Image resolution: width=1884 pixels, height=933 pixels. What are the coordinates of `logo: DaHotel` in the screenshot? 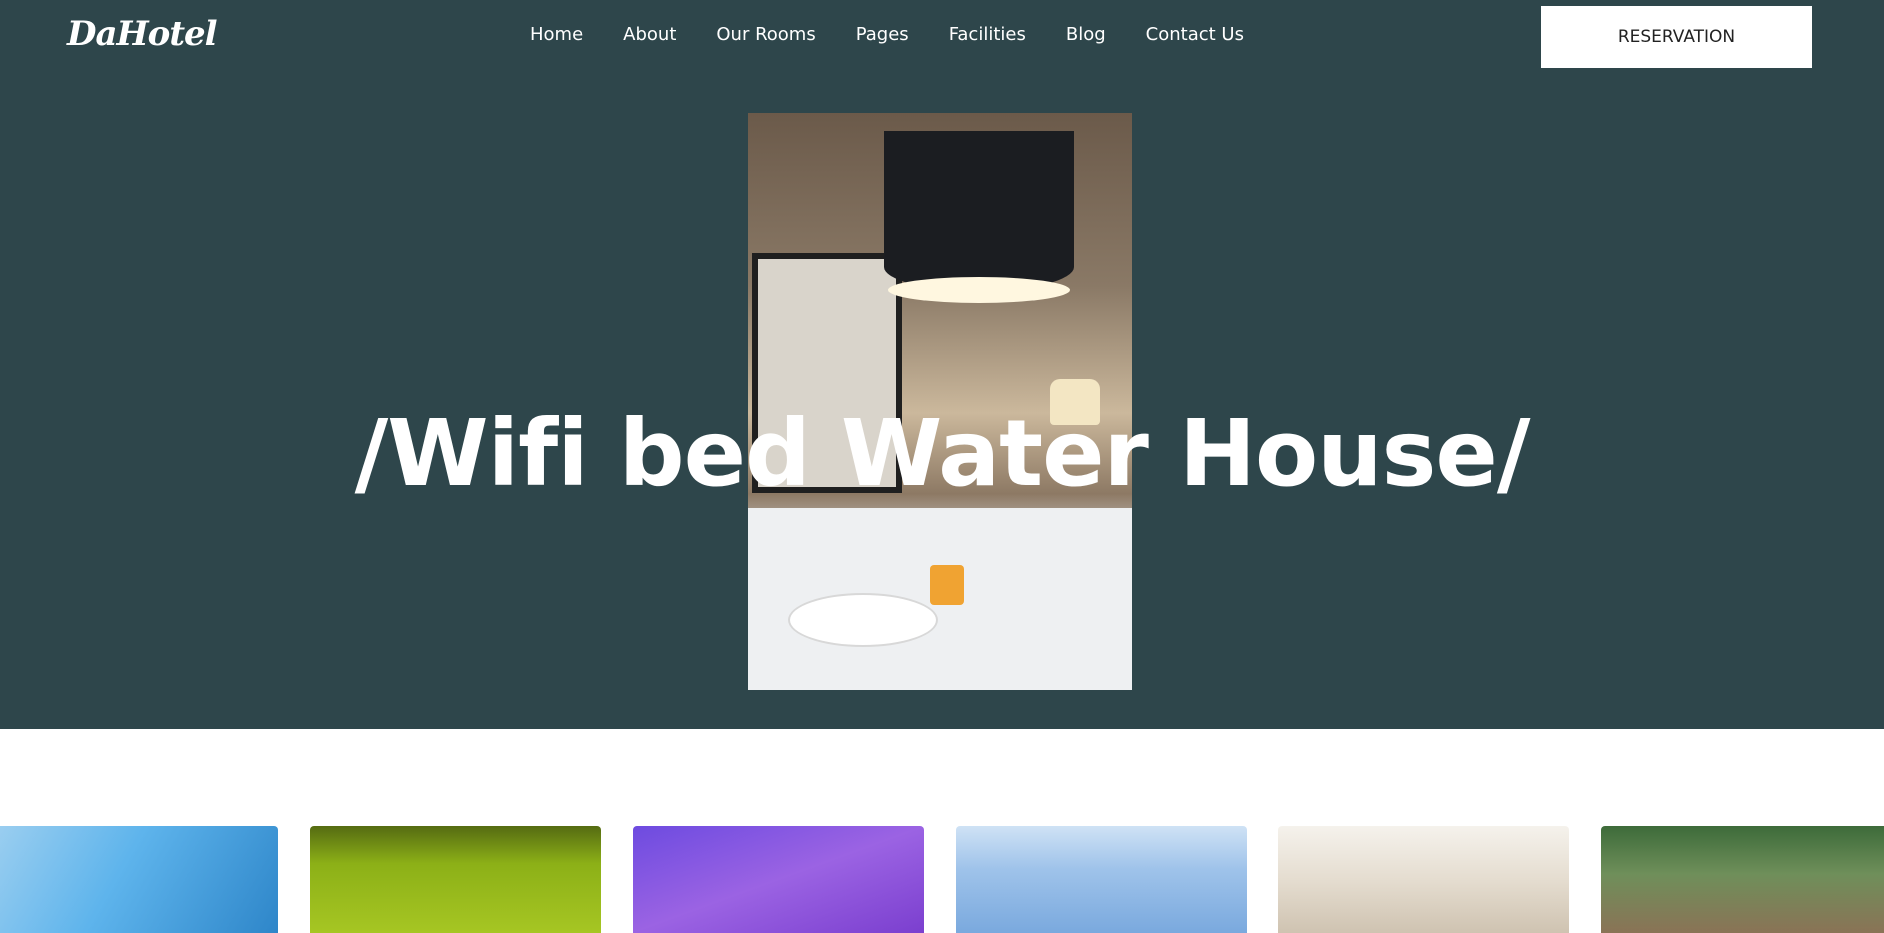 It's located at (142, 34).